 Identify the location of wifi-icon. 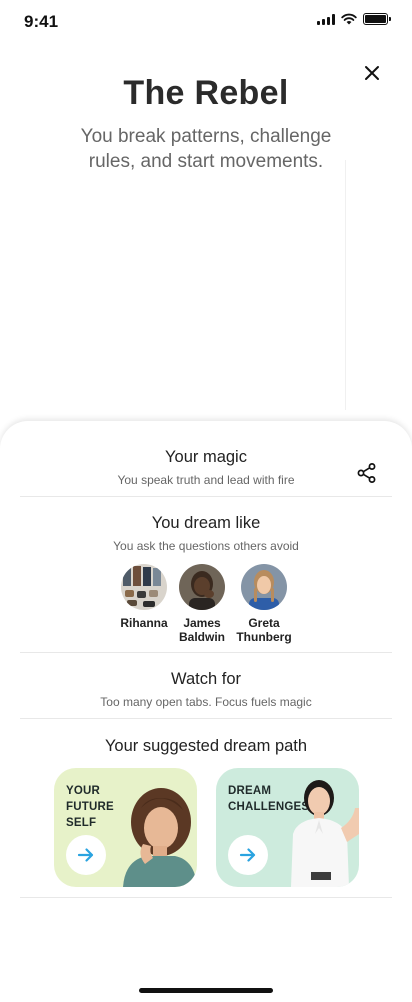
(349, 19).